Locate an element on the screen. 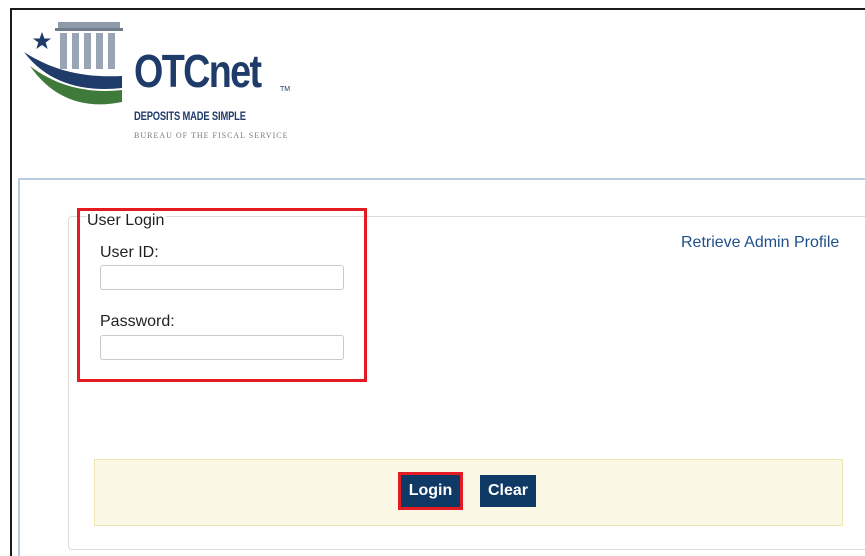 This screenshot has height=556, width=865. clear-button: Clear is located at coordinates (508, 491).